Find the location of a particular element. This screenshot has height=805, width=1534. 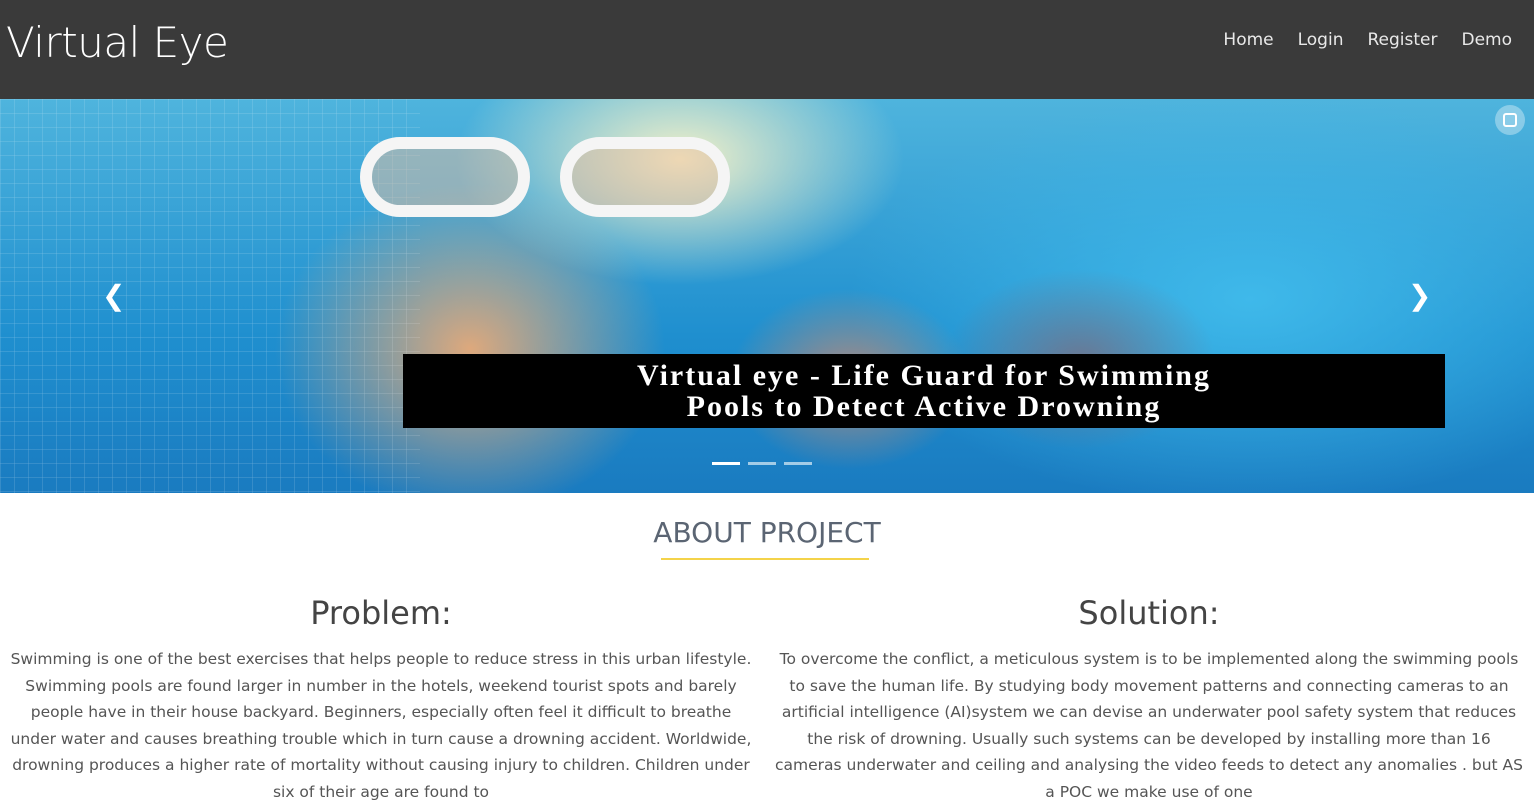

nav-links: Home Login Register Demo is located at coordinates (1355, 40).